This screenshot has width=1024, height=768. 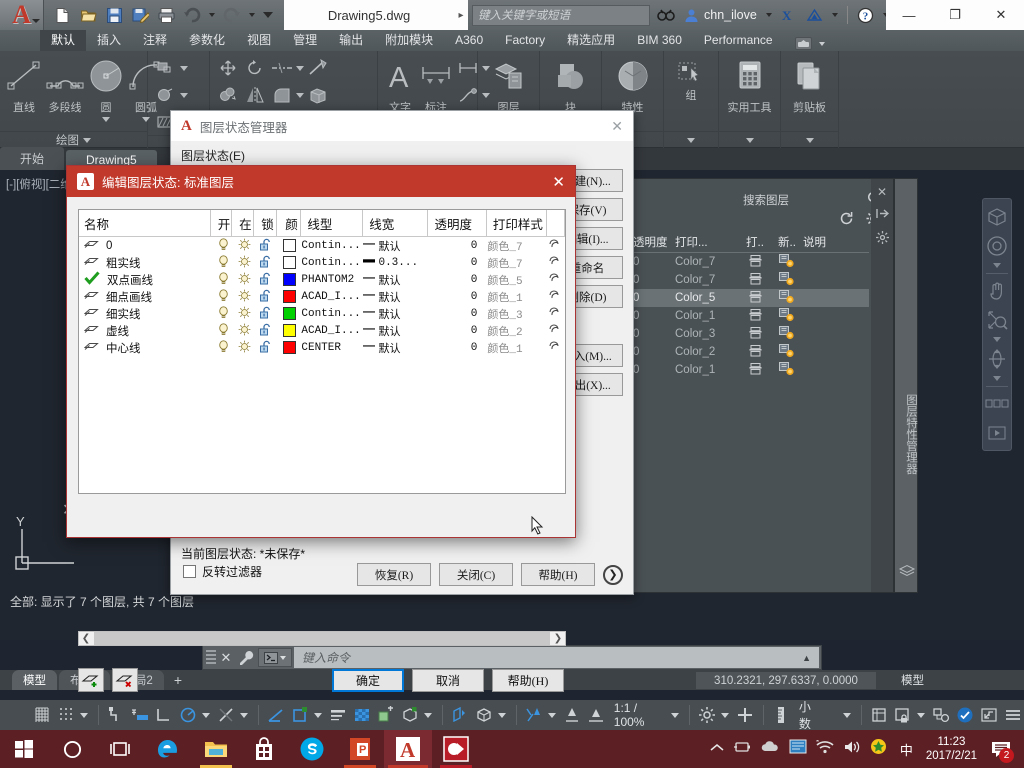 I want to click on customization-menu-icon, so click(x=1013, y=715).